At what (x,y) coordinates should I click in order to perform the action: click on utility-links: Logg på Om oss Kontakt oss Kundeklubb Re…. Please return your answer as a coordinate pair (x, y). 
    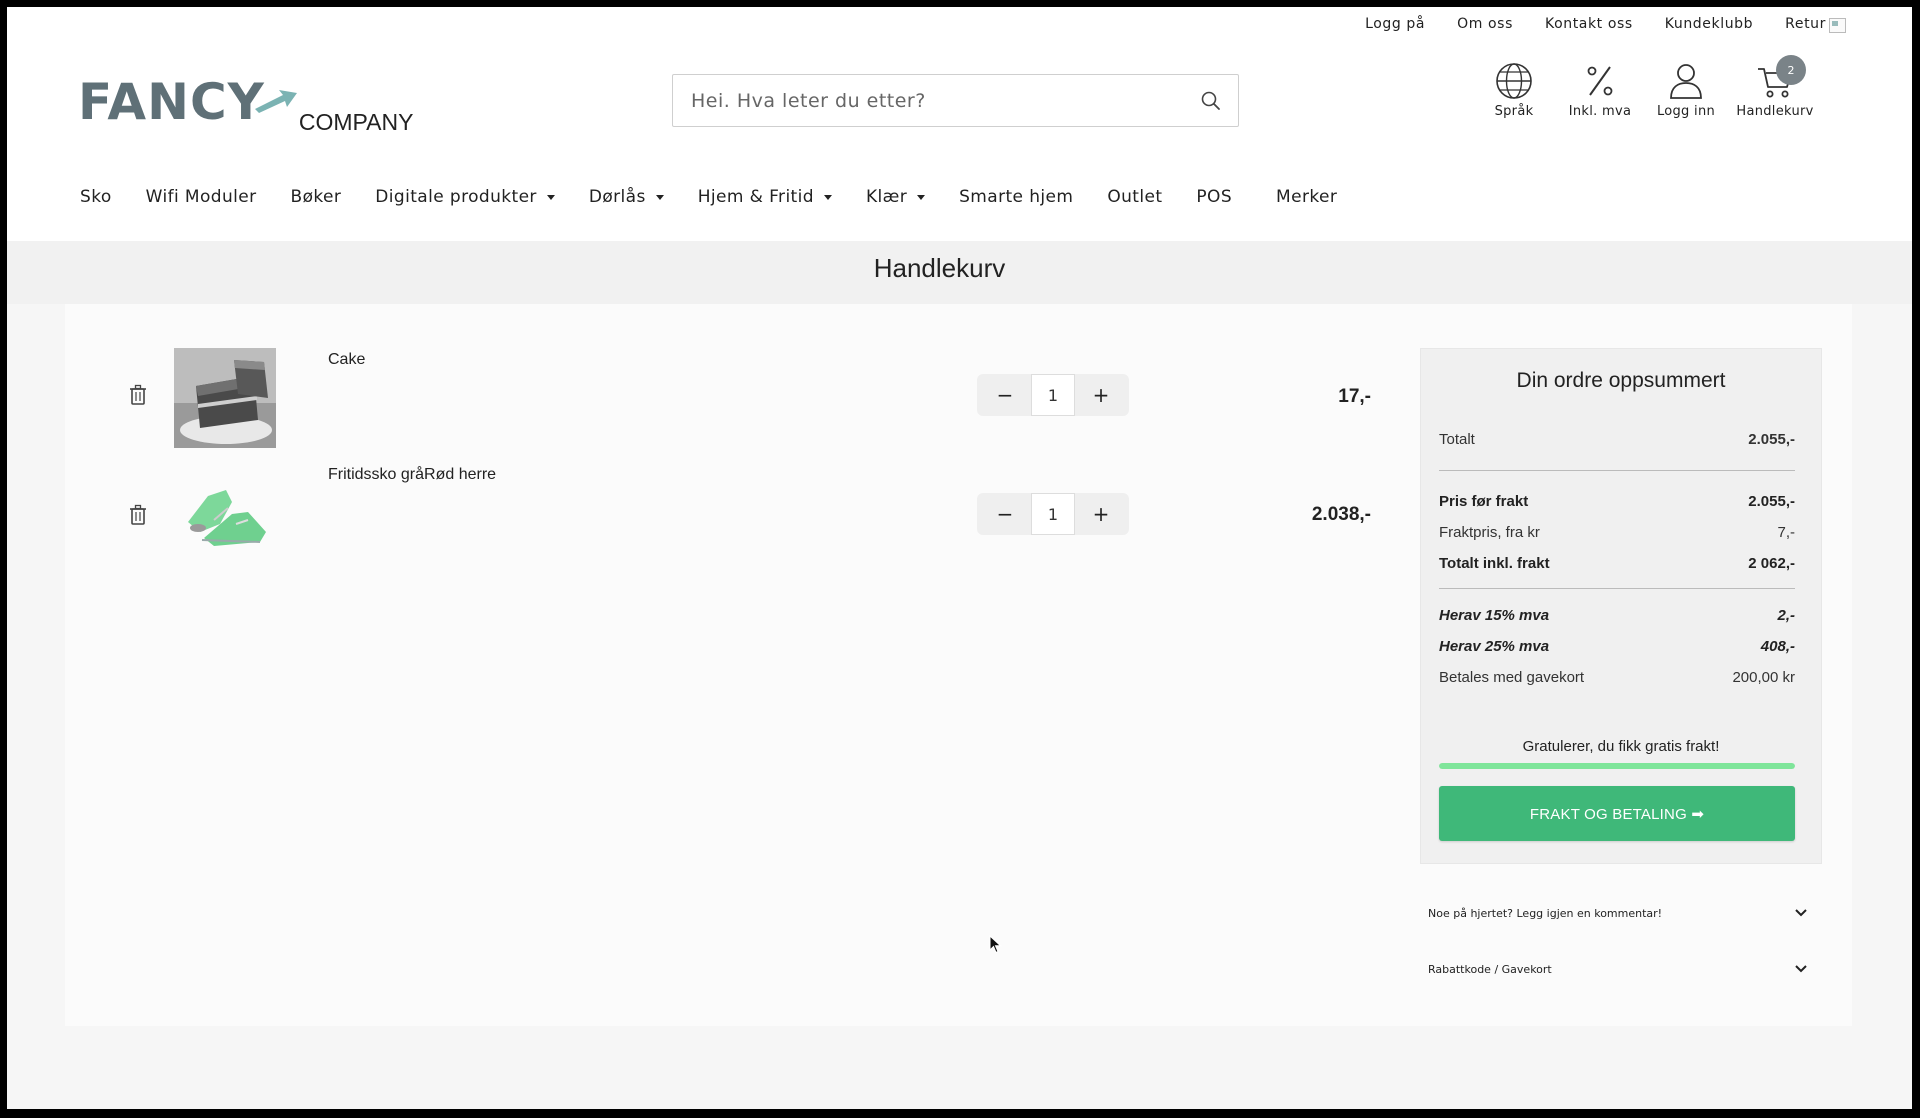
    Looking at the image, I should click on (1579, 24).